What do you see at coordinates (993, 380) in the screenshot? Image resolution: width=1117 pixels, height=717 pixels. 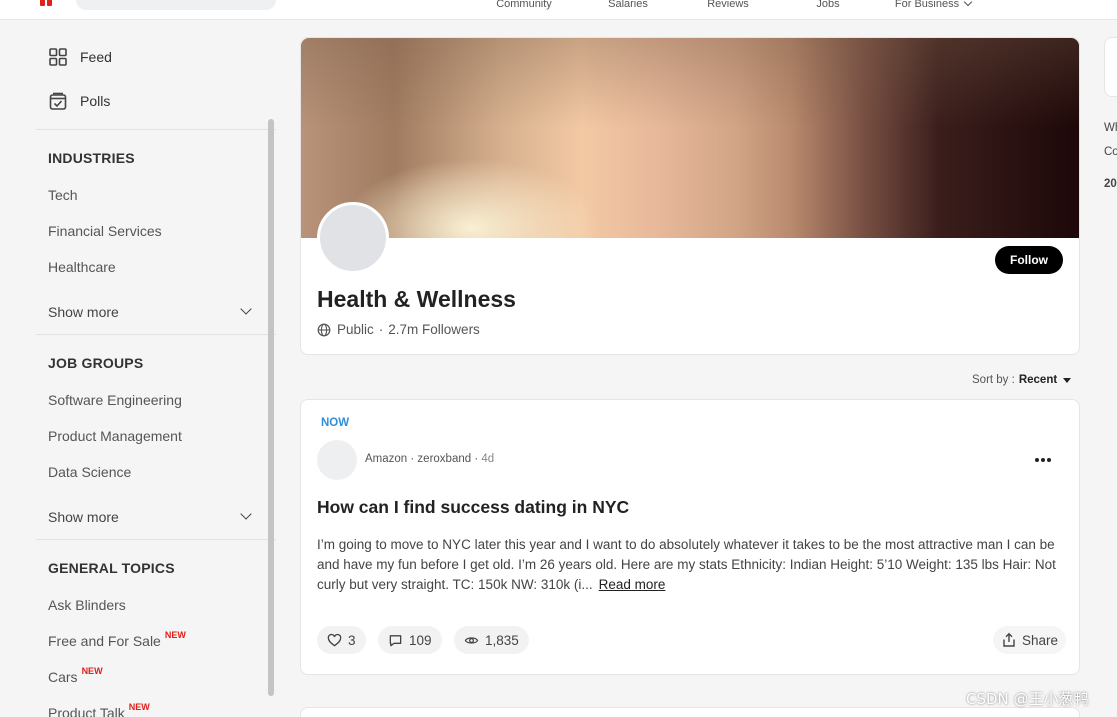 I see `sort-label: Sort by :` at bounding box center [993, 380].